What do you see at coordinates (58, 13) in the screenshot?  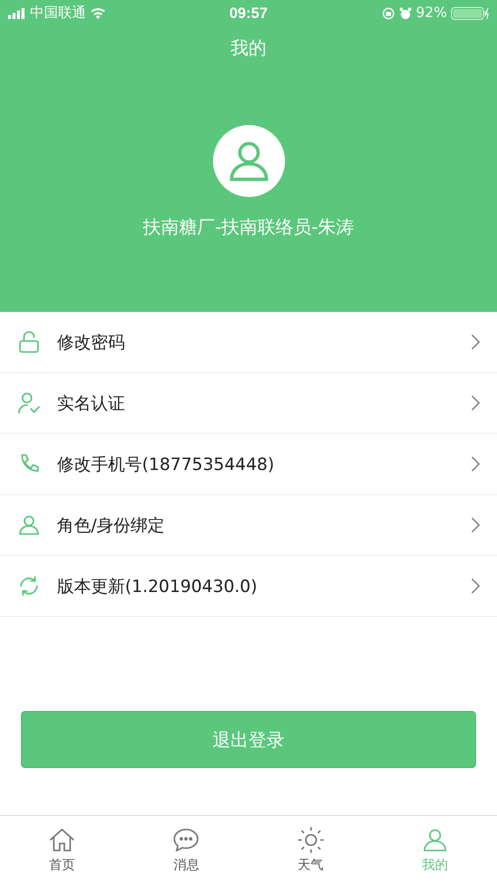 I see `carrier-name: 中国联通` at bounding box center [58, 13].